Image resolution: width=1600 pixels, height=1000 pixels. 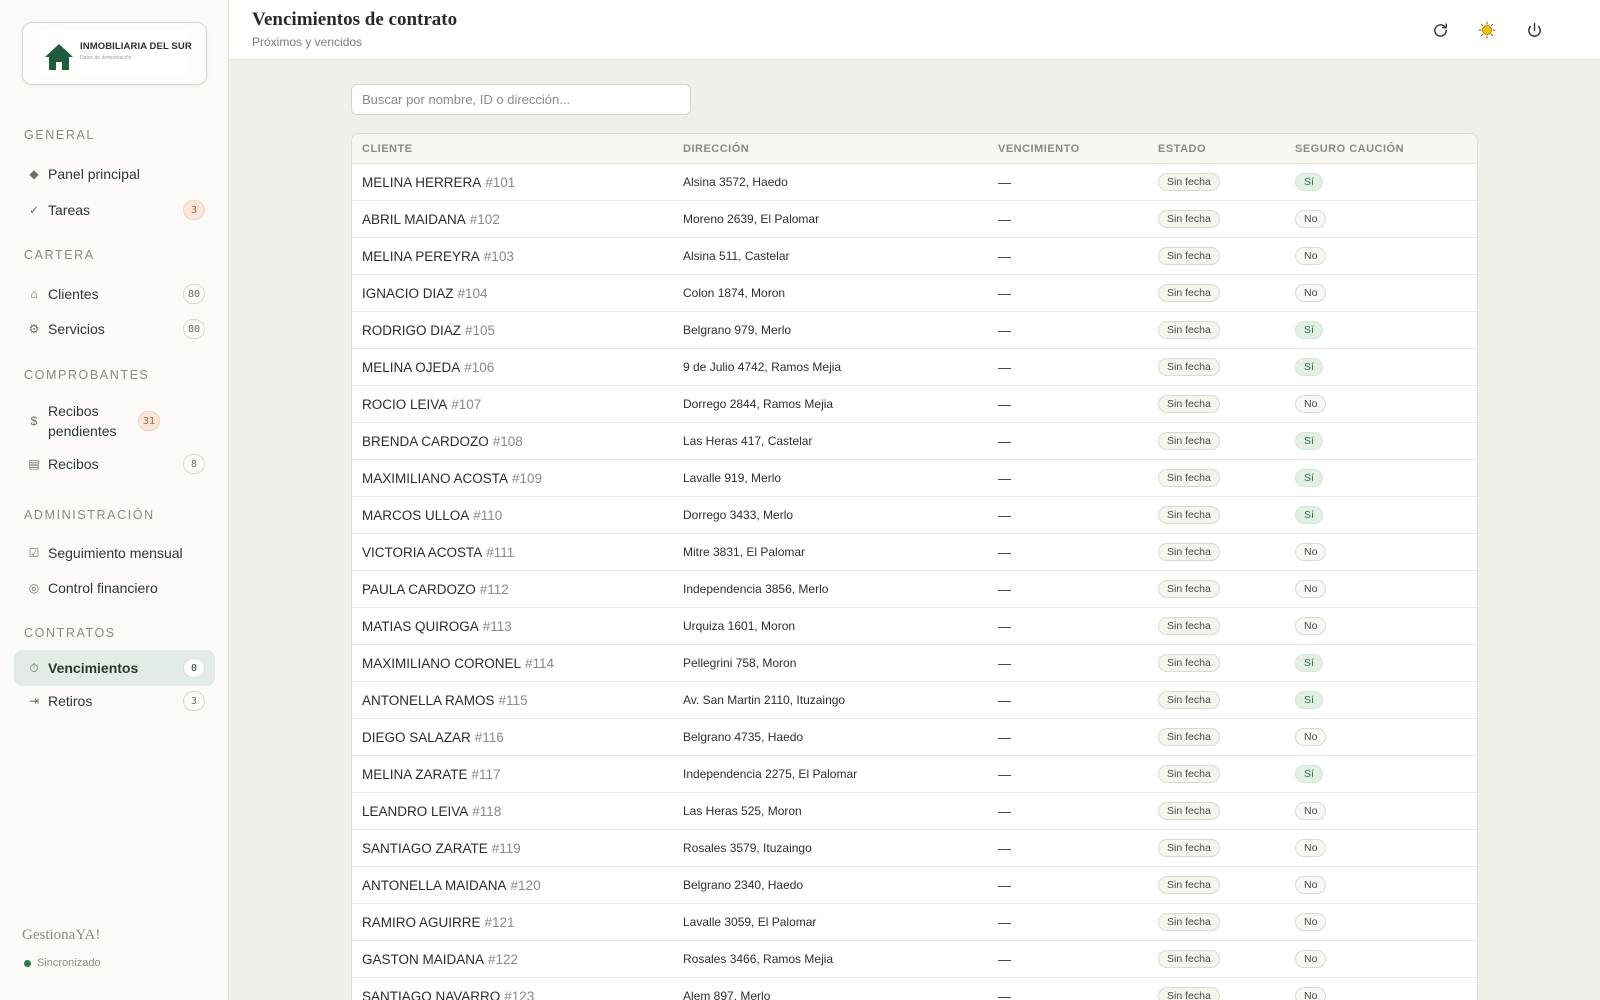 I want to click on client-id: #104, so click(x=472, y=293).